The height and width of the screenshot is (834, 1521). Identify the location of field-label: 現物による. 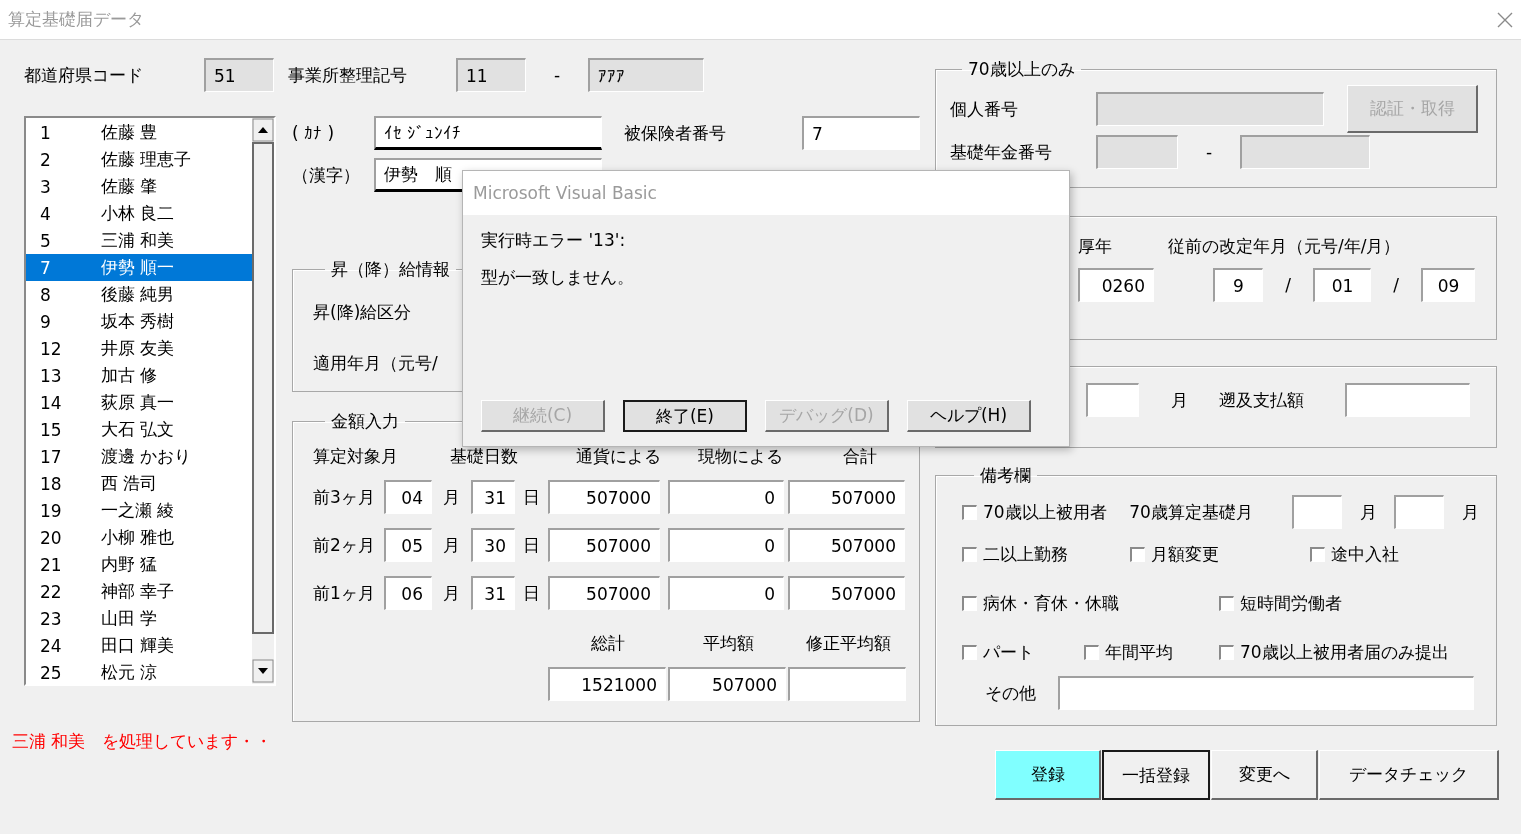
(740, 456).